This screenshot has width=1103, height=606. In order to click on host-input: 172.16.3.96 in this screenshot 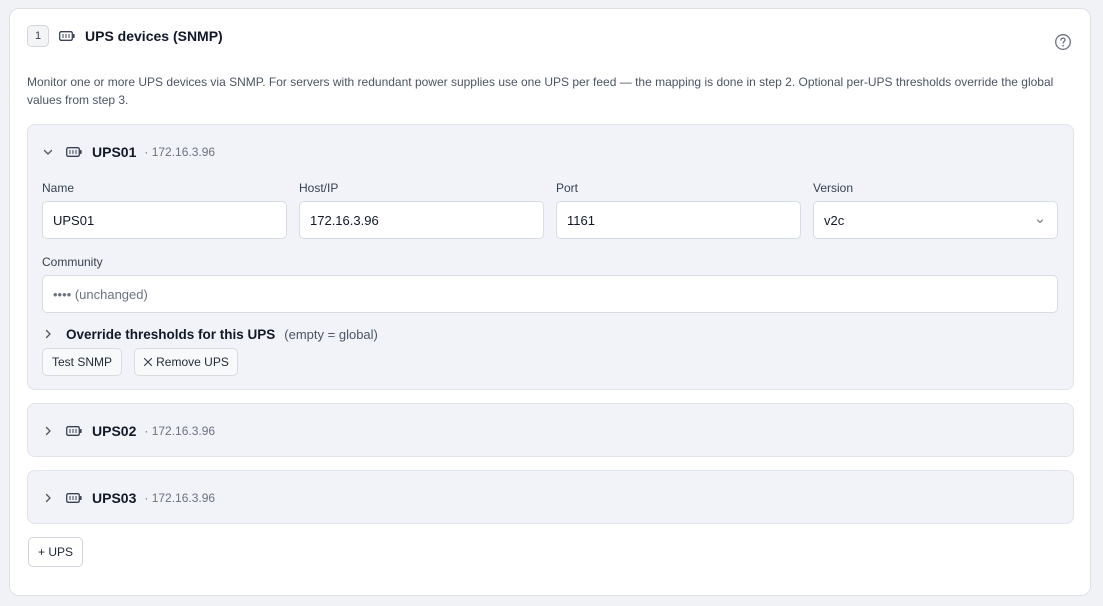, I will do `click(421, 220)`.